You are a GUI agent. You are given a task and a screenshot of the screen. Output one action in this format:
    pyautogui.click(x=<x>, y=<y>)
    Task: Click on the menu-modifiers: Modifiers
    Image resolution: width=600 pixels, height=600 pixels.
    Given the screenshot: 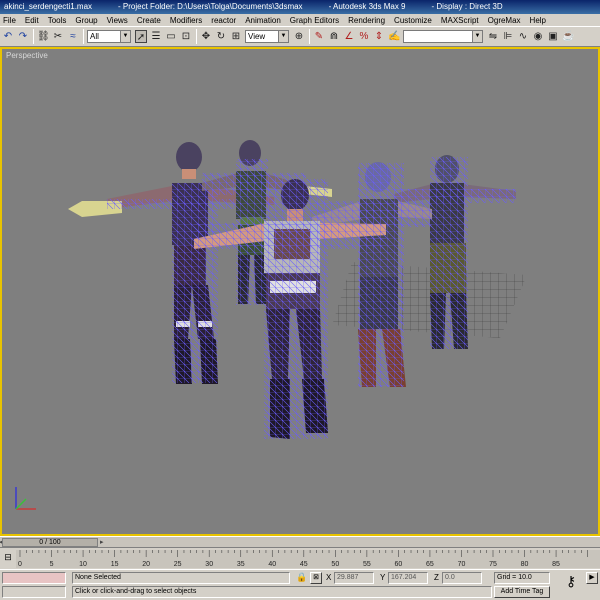 What is the action you would take?
    pyautogui.click(x=186, y=20)
    